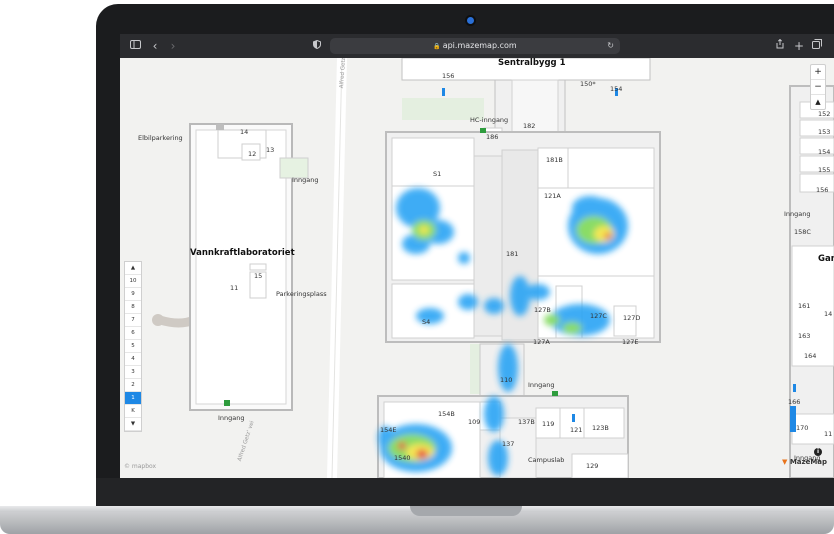 This screenshot has width=834, height=534. What do you see at coordinates (489, 120) in the screenshot?
I see `label-hc-inngang: HC-inngang` at bounding box center [489, 120].